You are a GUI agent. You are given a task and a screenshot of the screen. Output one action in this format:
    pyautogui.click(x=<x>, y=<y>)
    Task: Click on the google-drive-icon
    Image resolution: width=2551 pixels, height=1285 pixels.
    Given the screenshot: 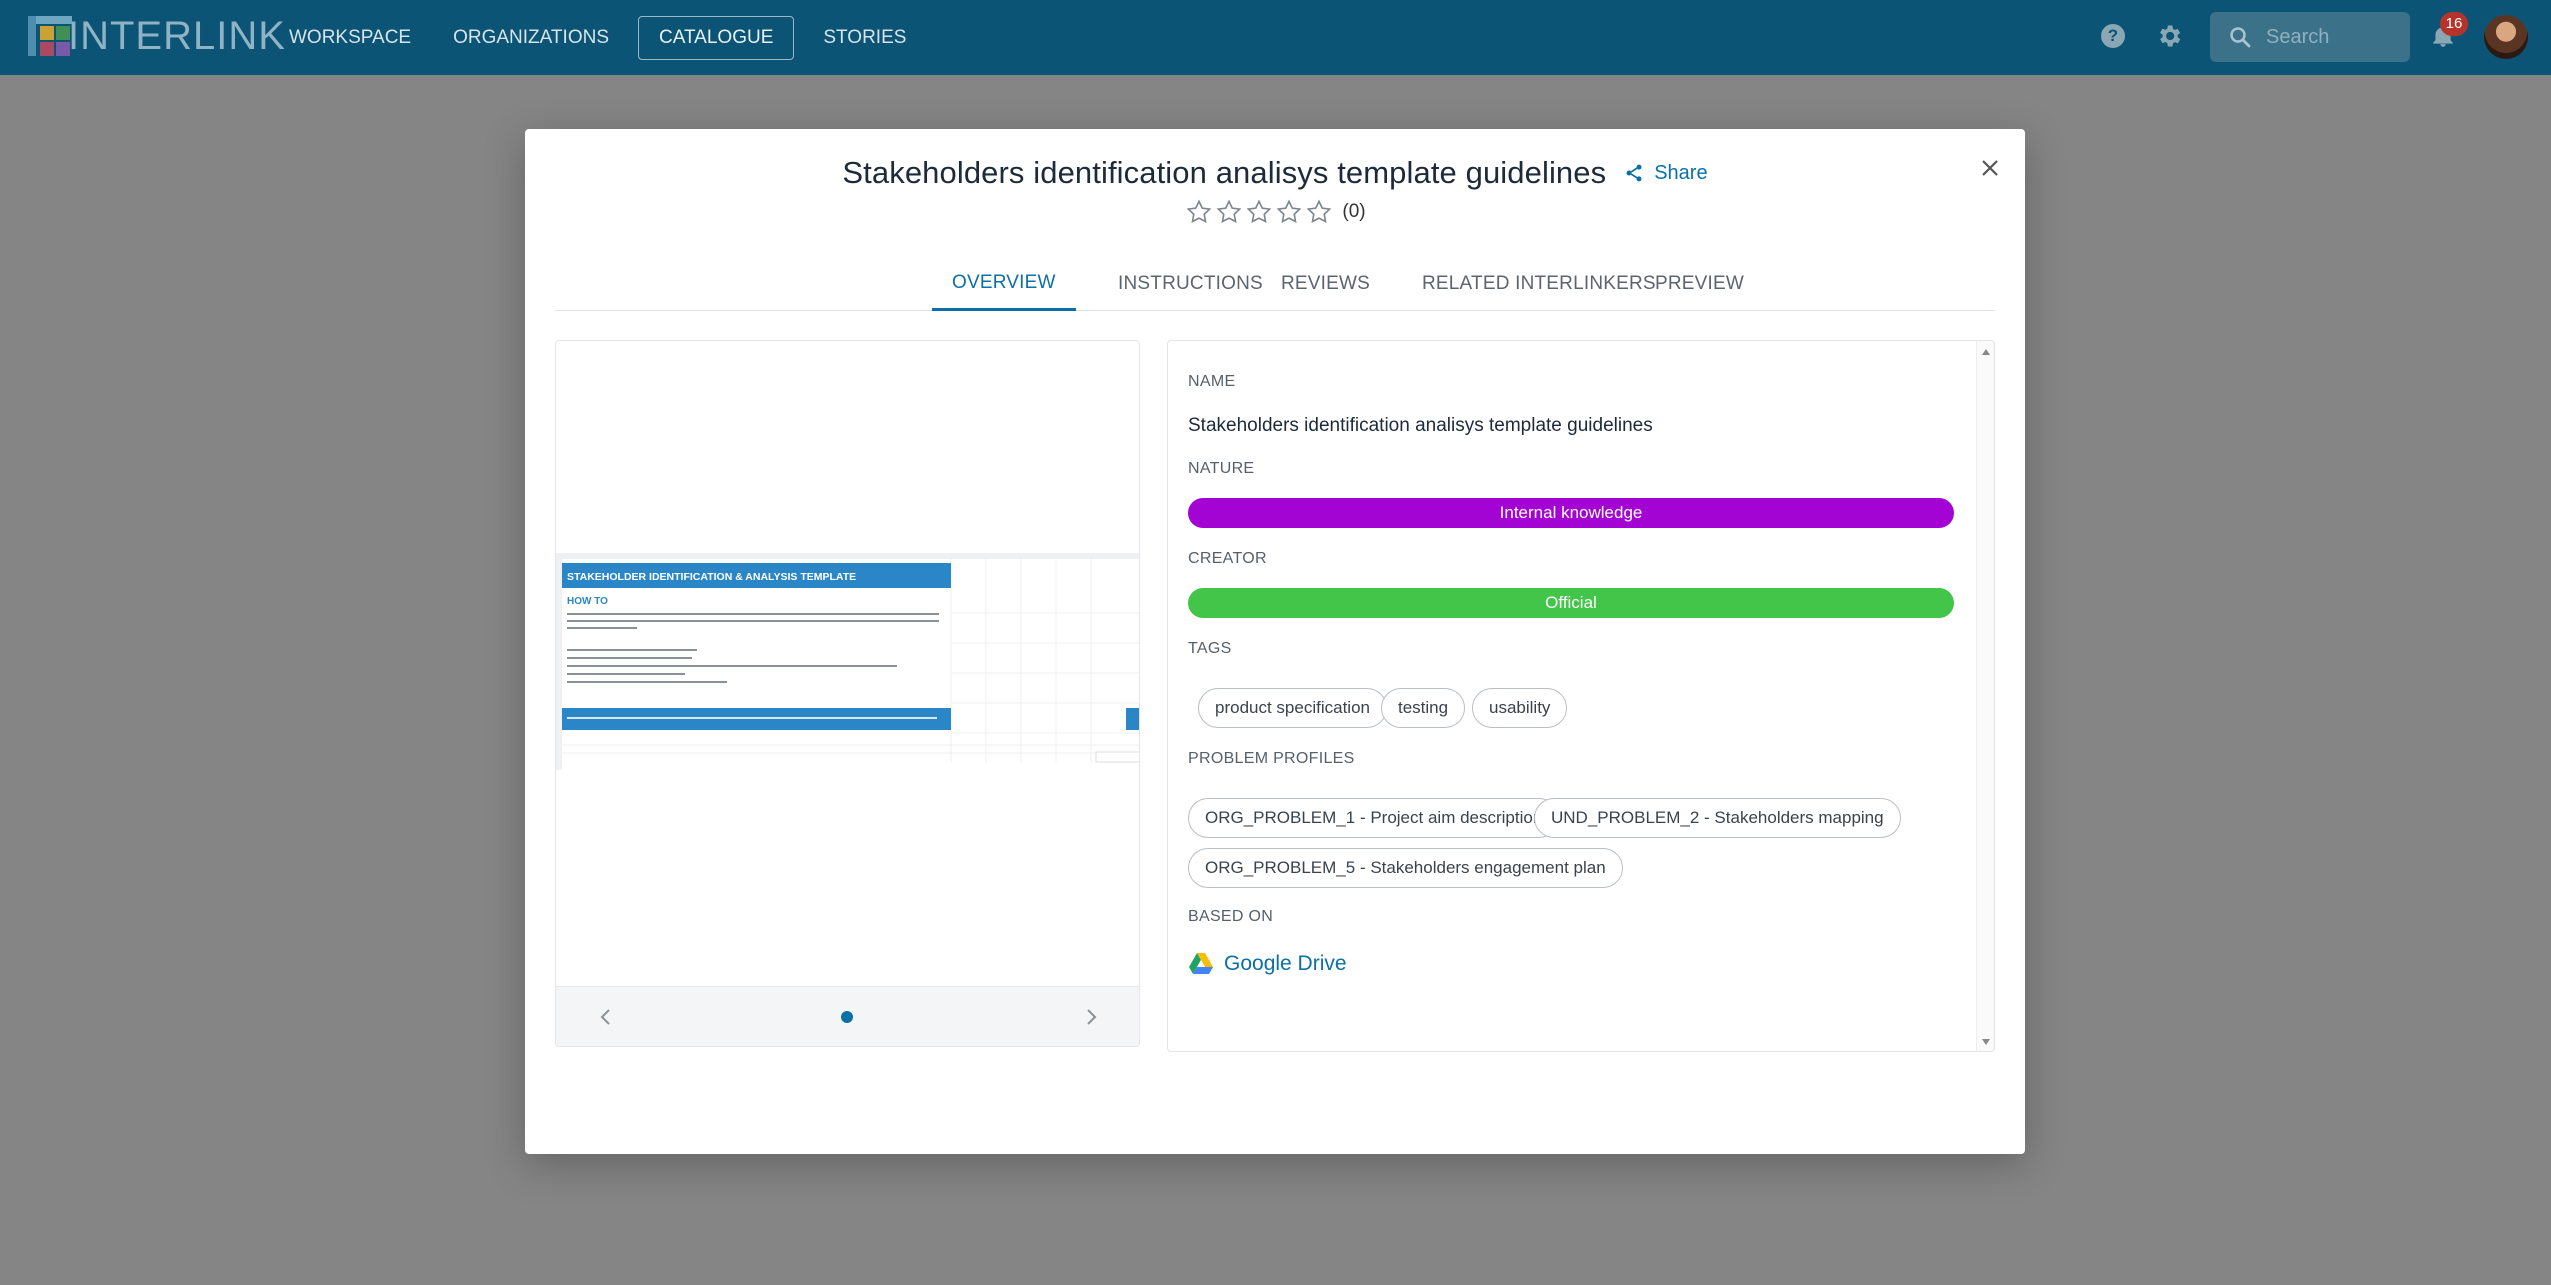 What is the action you would take?
    pyautogui.click(x=1201, y=963)
    